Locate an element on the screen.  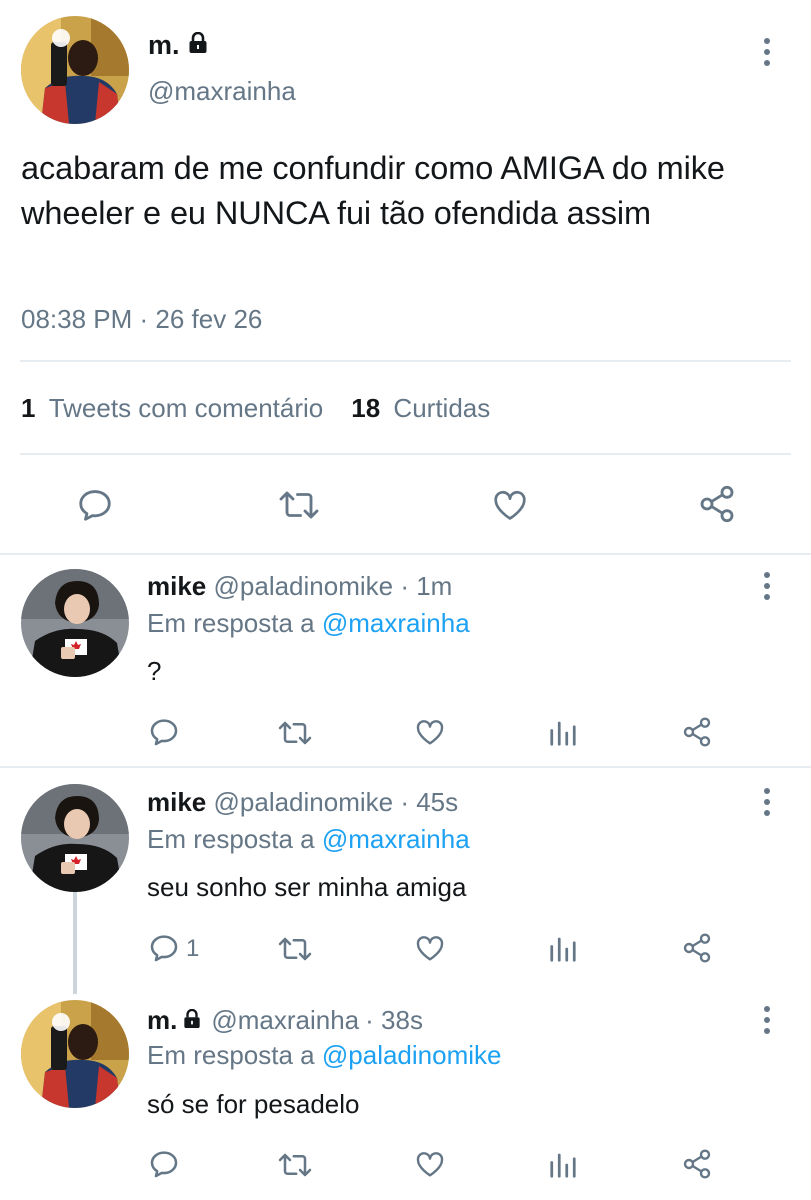
author-row: m. is located at coordinates (178, 45).